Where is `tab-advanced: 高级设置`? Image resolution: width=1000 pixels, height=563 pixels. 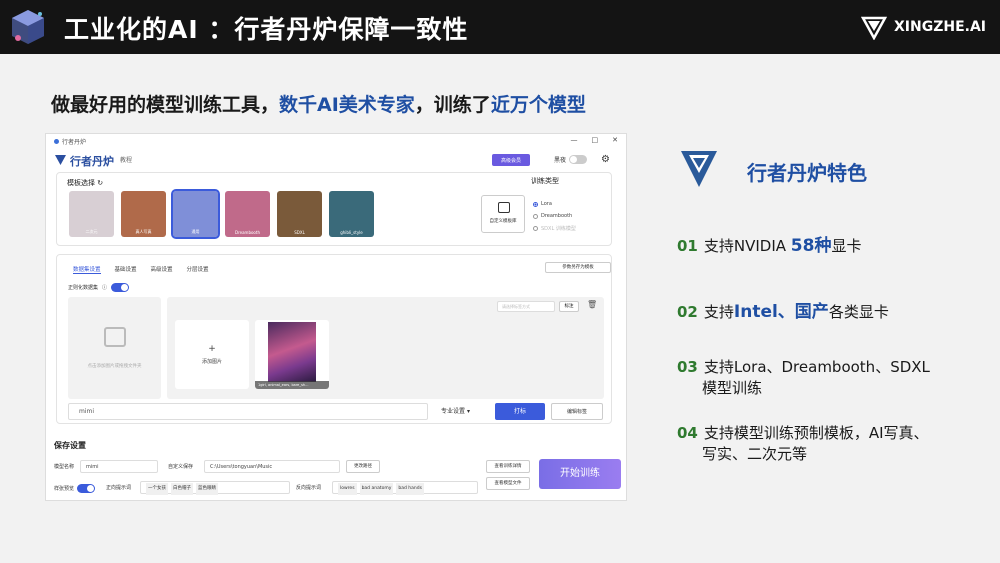 tab-advanced: 高级设置 is located at coordinates (162, 269).